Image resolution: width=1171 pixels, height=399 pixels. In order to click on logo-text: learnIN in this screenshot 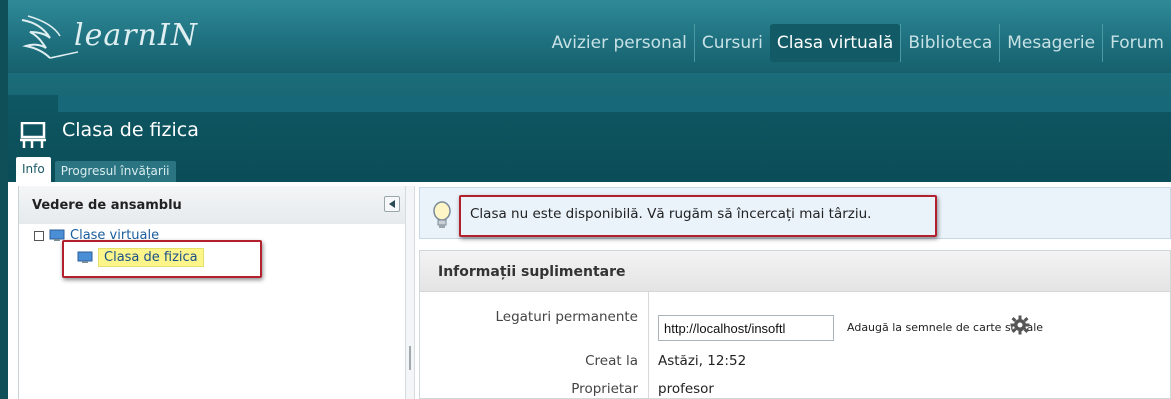, I will do `click(136, 35)`.